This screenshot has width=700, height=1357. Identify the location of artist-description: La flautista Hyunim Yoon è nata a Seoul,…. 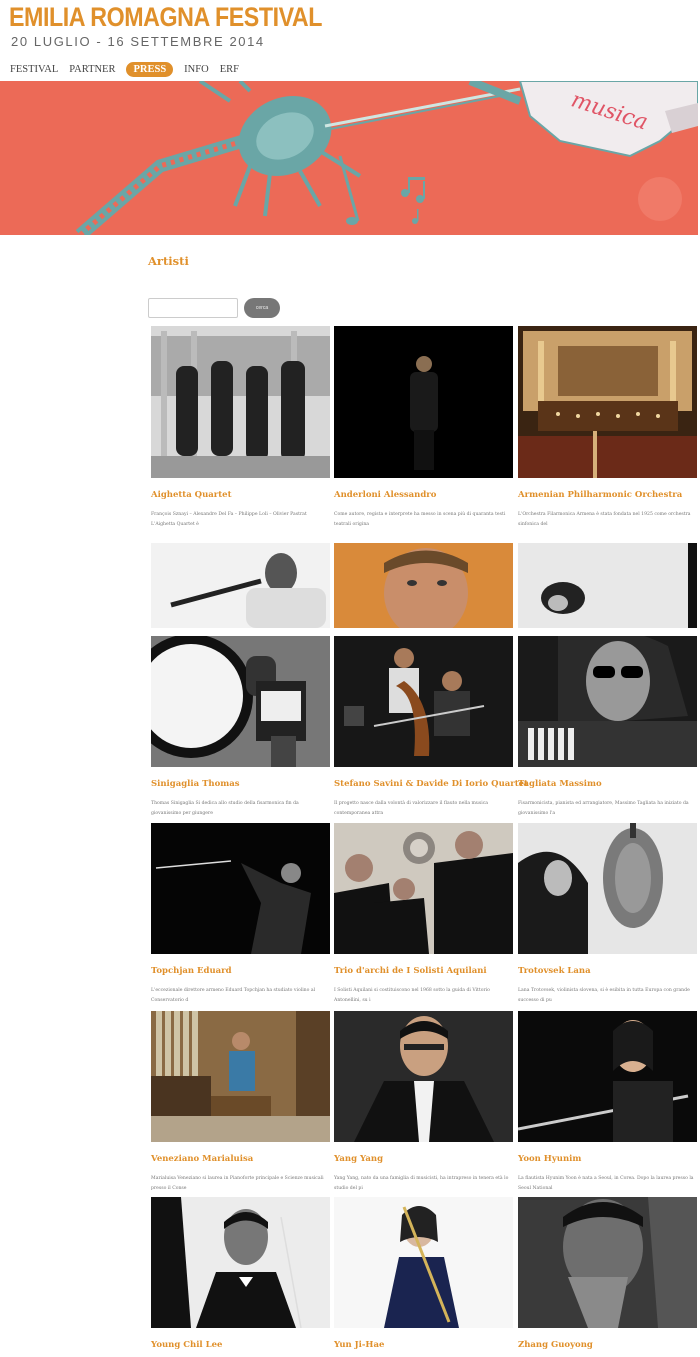
(606, 1183).